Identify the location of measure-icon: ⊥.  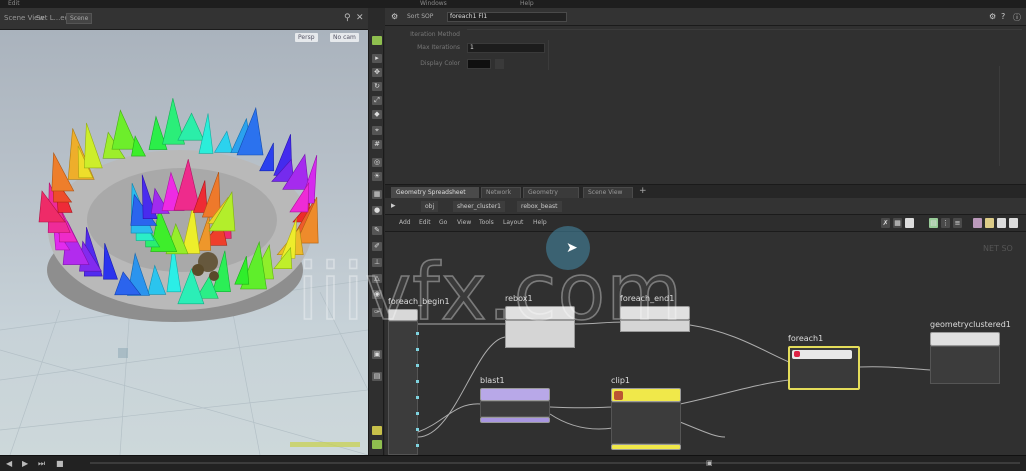
(377, 262).